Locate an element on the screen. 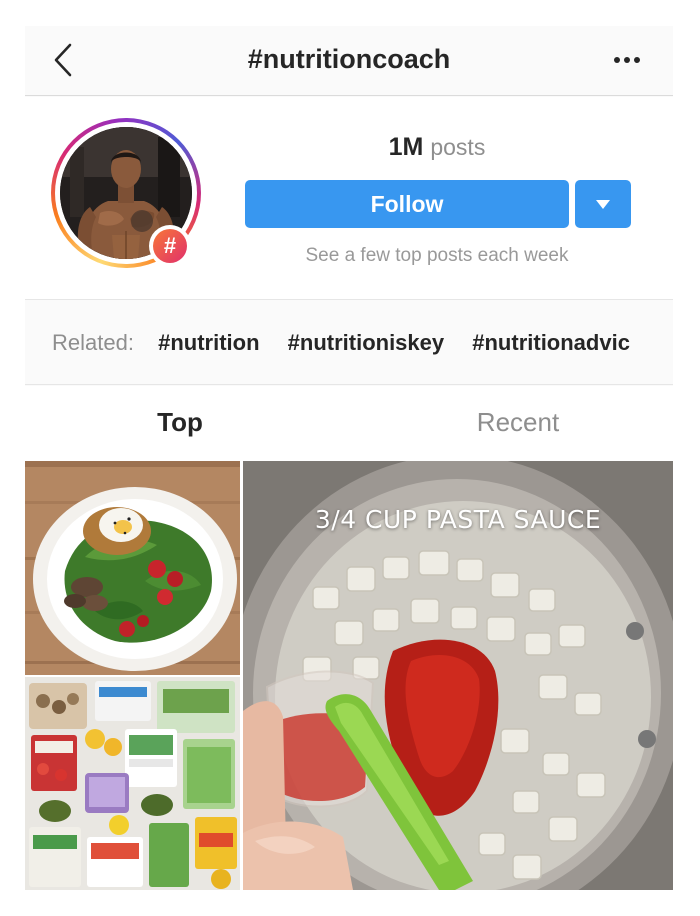 The width and height of the screenshot is (700, 916). more-options-button is located at coordinates (627, 60).